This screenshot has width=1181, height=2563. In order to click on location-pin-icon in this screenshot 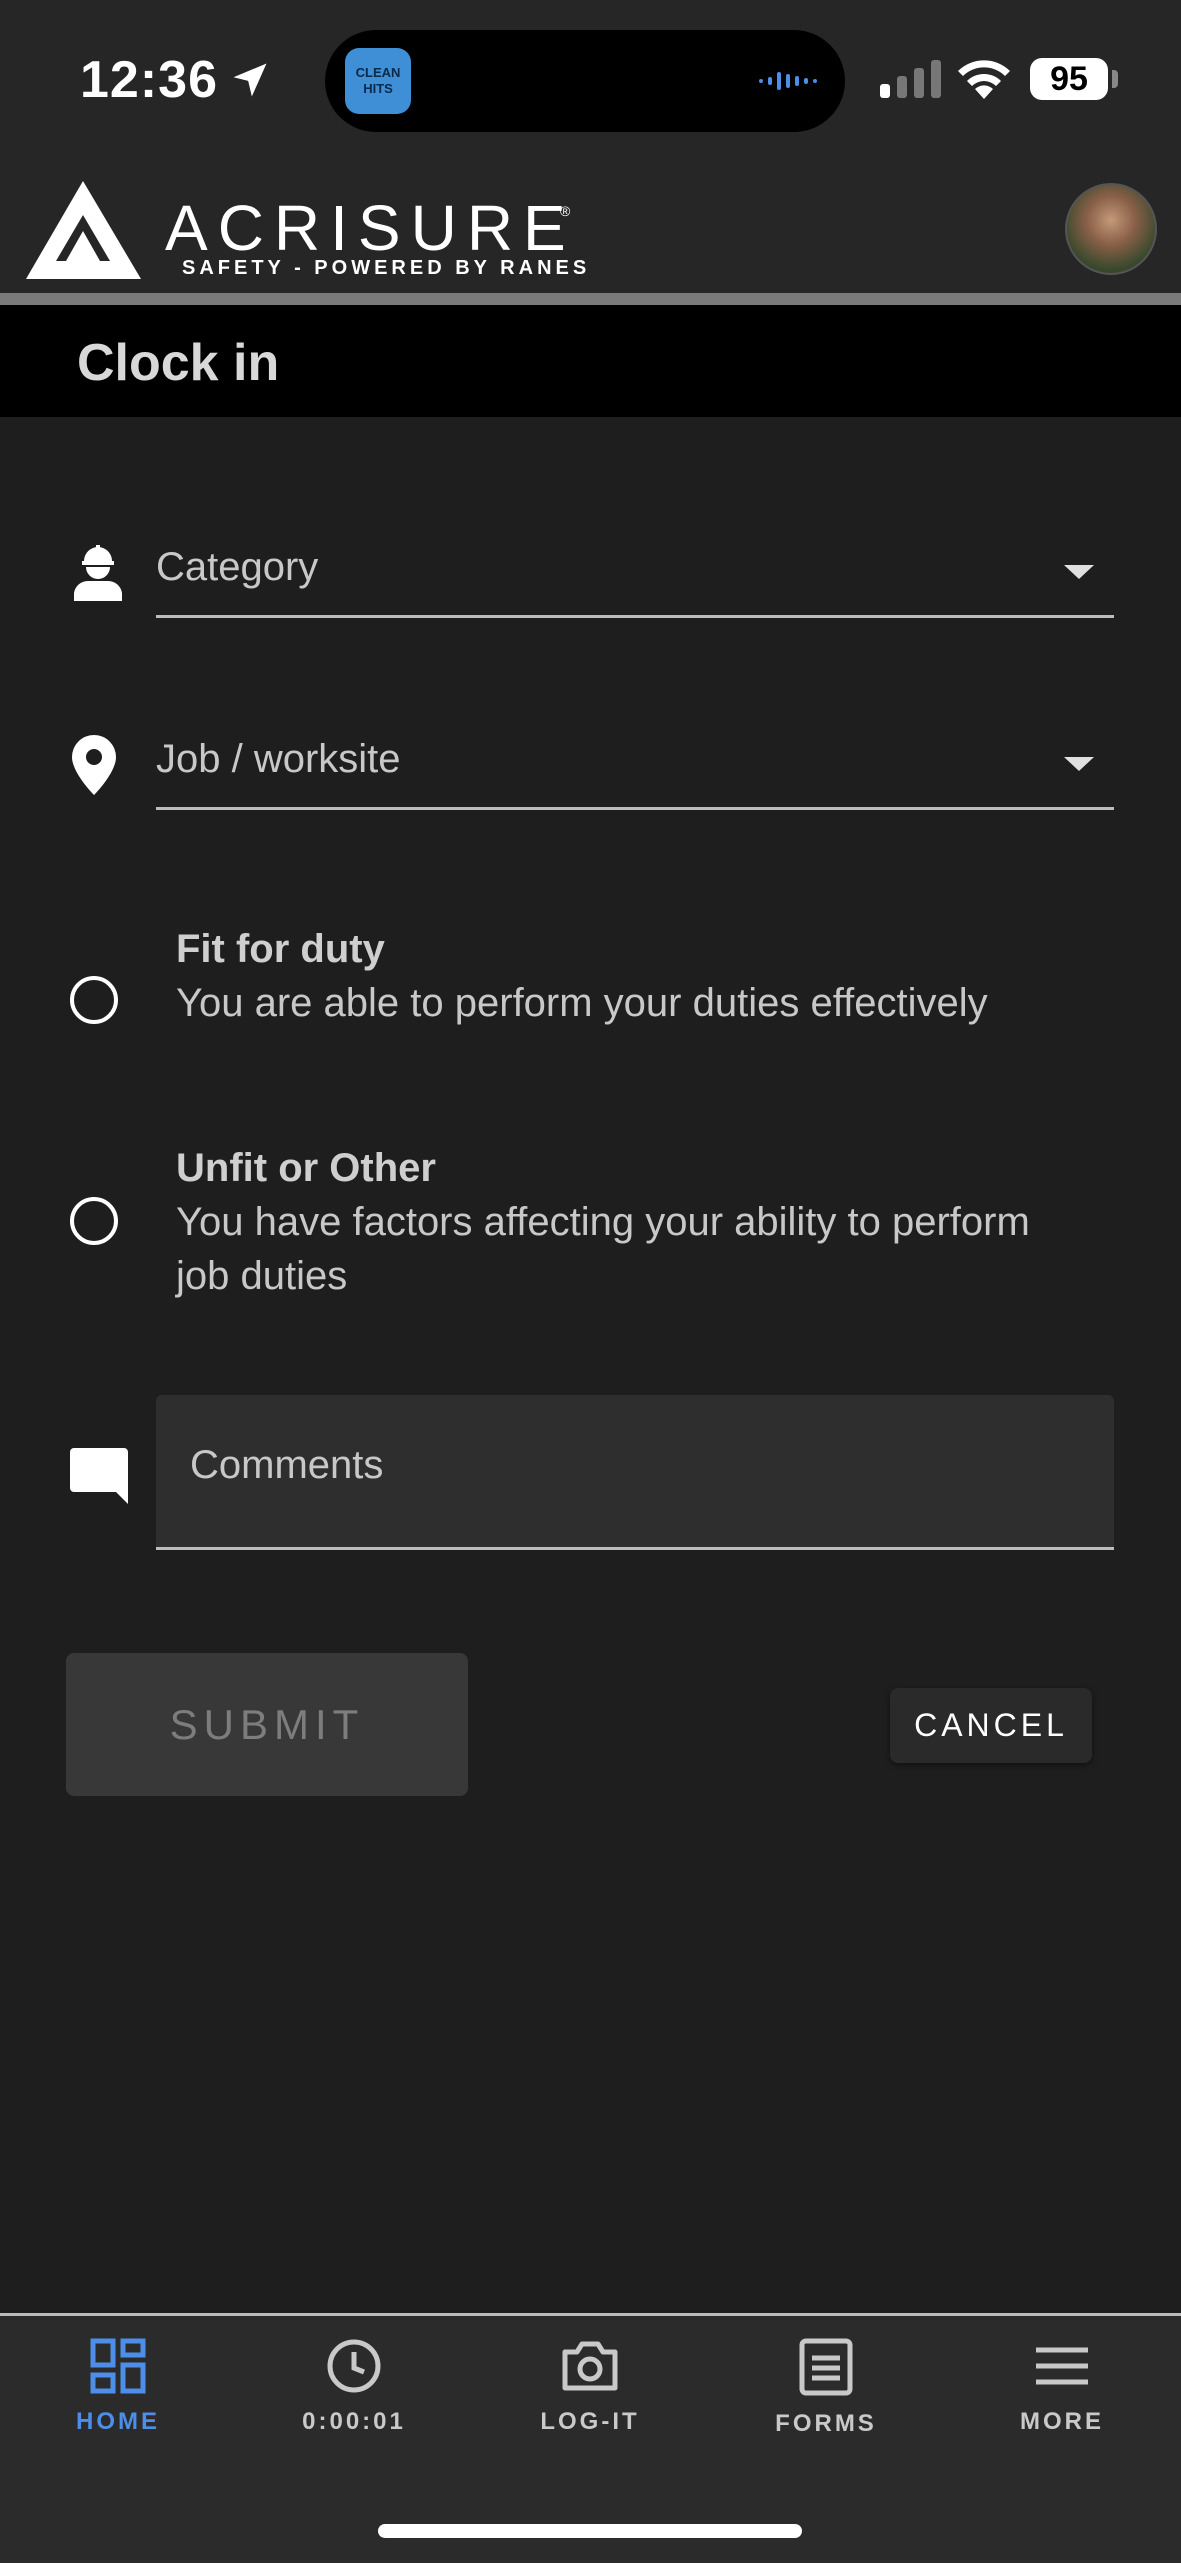, I will do `click(94, 765)`.